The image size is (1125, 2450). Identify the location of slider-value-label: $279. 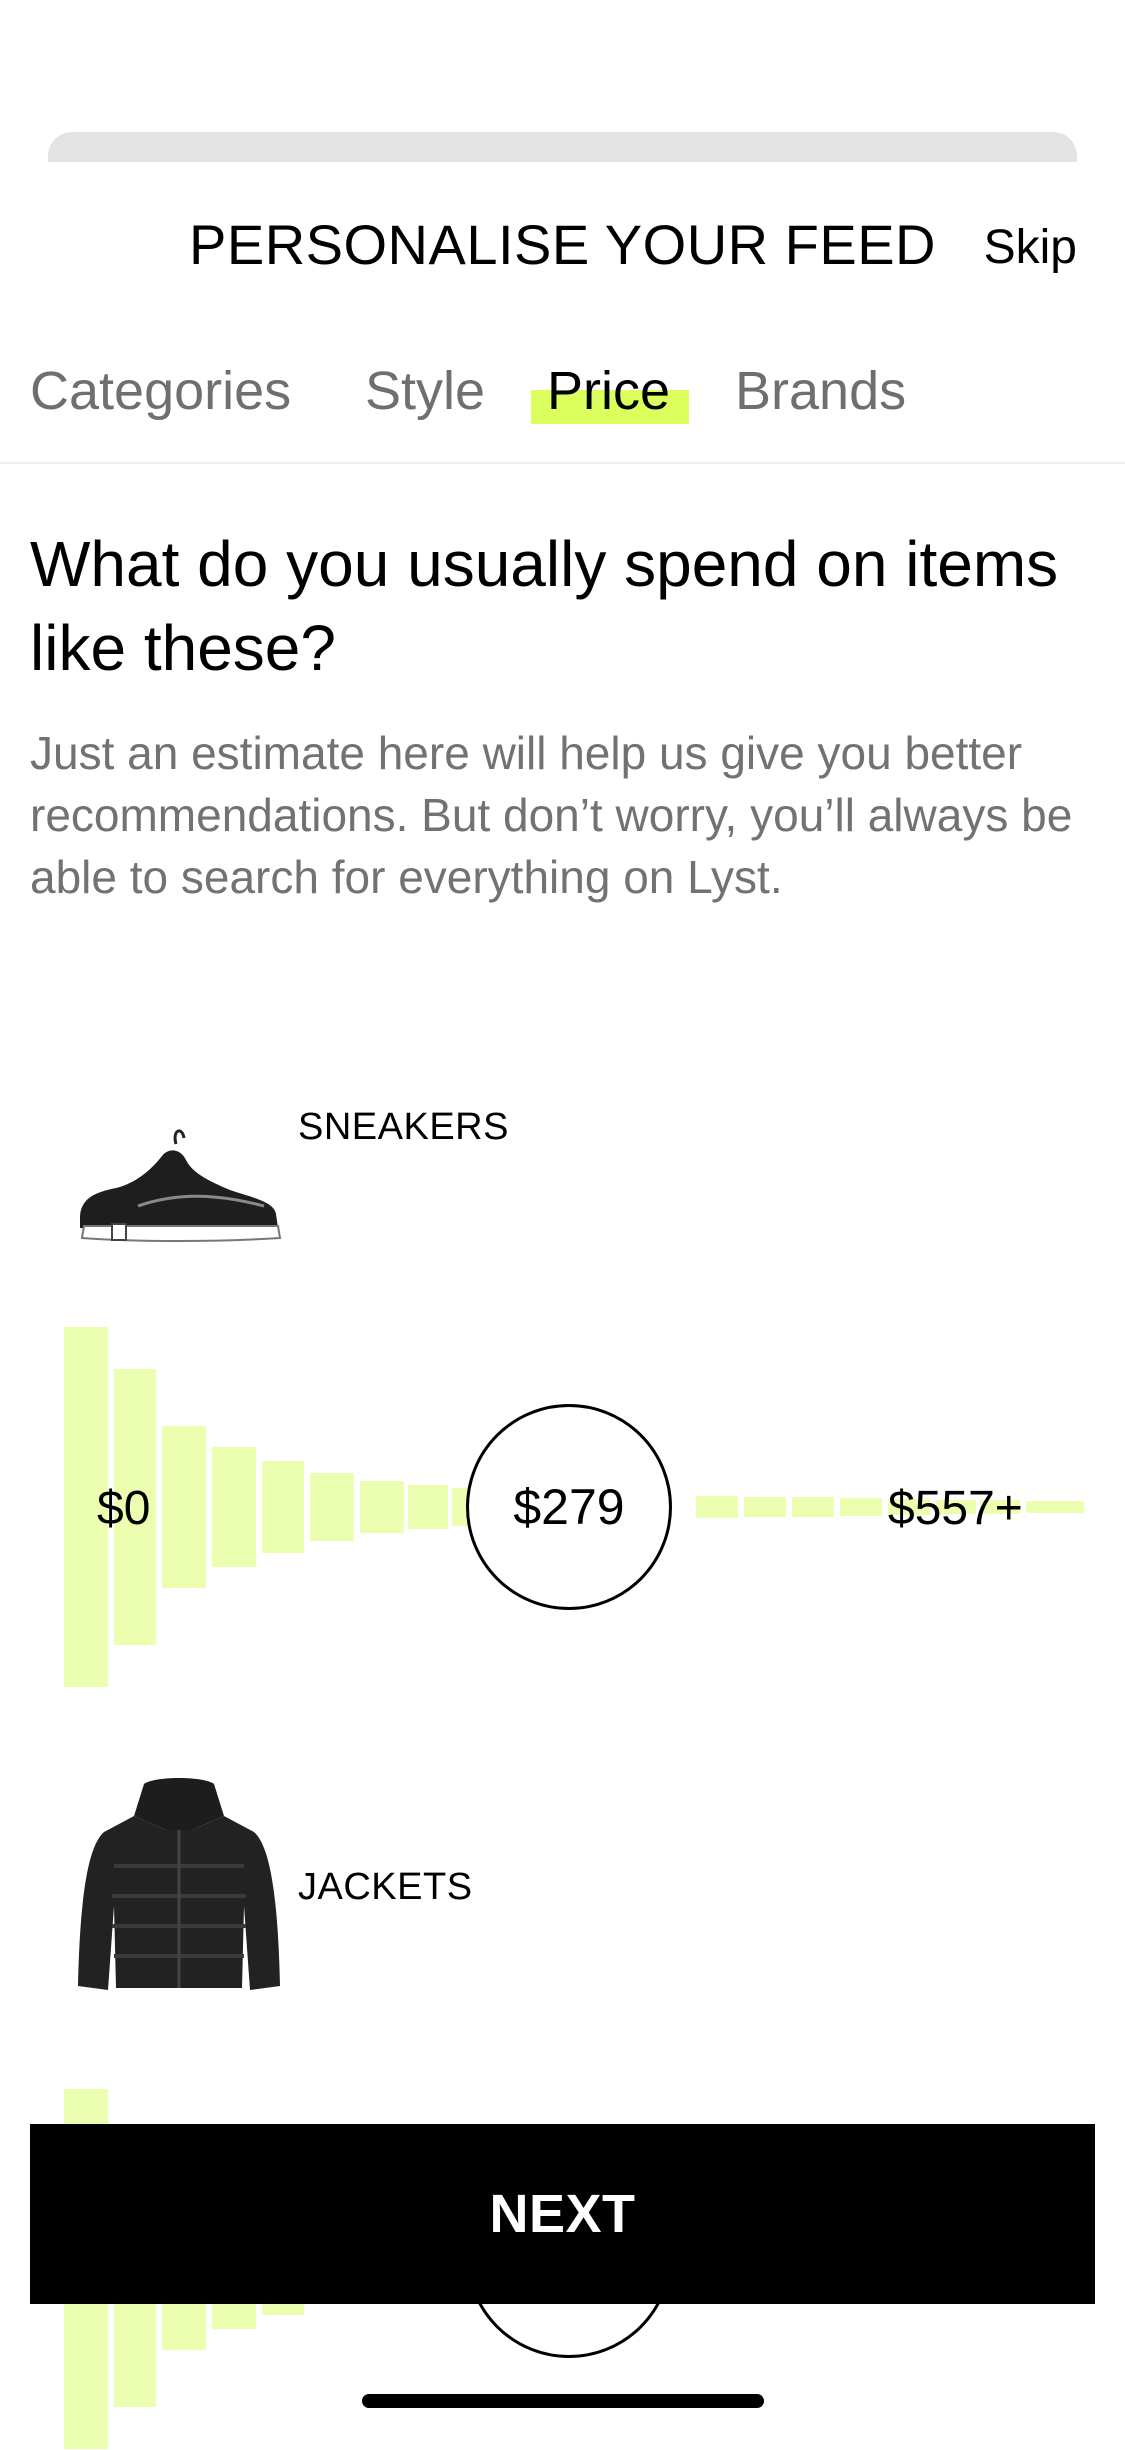
(569, 1507).